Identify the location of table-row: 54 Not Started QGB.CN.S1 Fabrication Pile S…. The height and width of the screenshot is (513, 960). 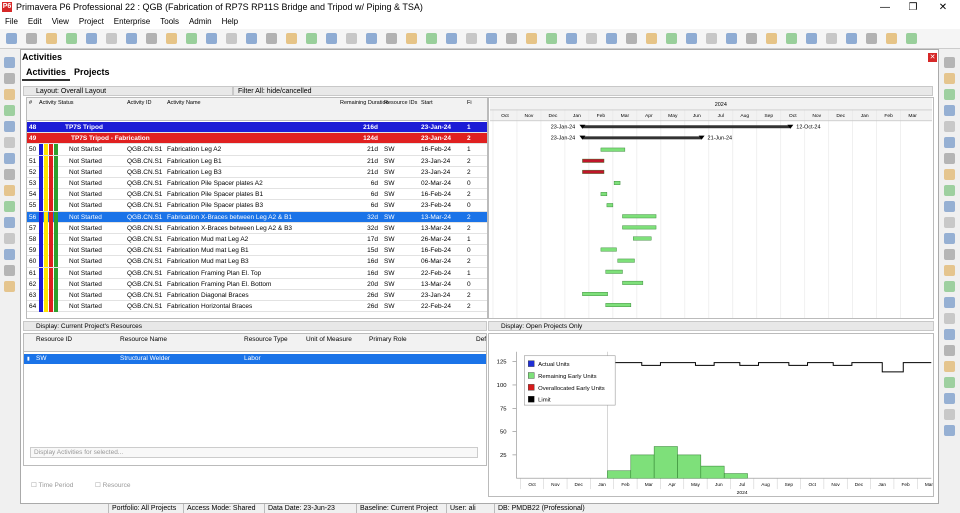
(257, 195).